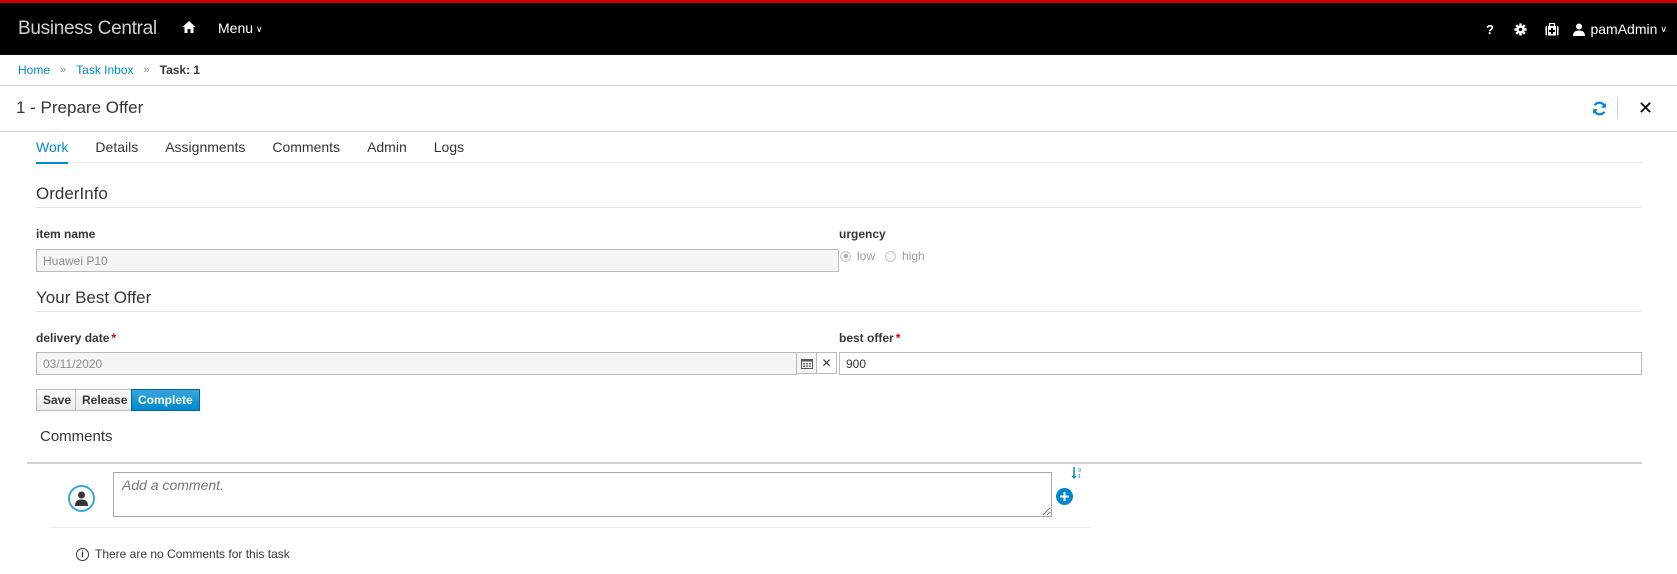 This screenshot has height=574, width=1677. Describe the element at coordinates (1617, 108) in the screenshot. I see `header-divider` at that location.